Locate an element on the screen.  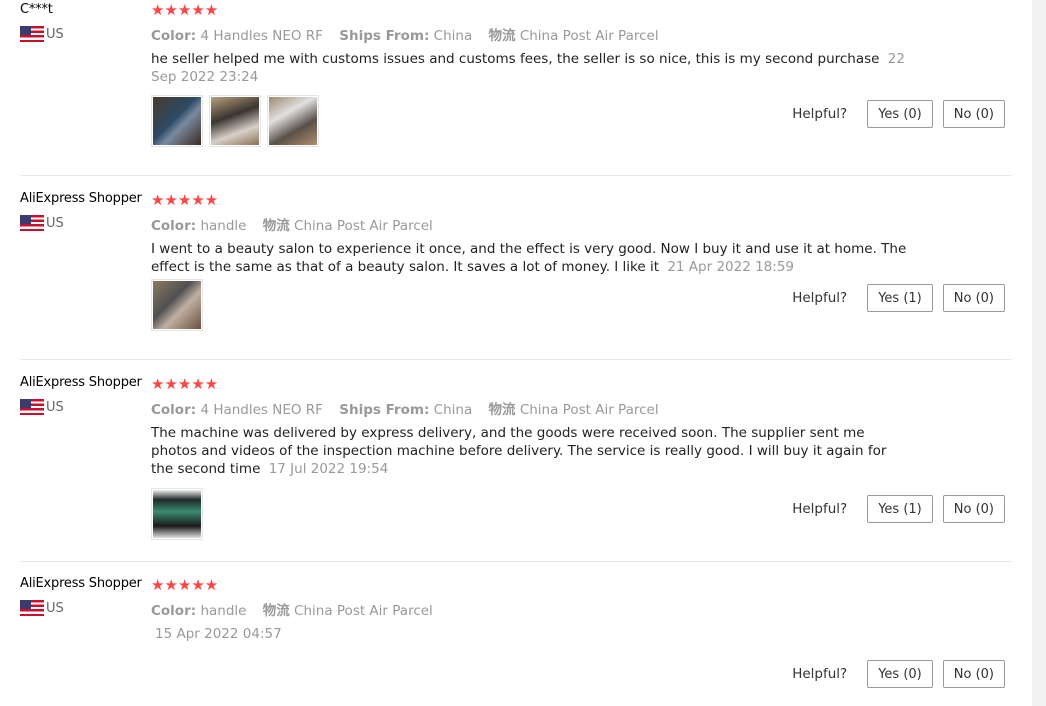
user-name: C***t is located at coordinates (36, 9).